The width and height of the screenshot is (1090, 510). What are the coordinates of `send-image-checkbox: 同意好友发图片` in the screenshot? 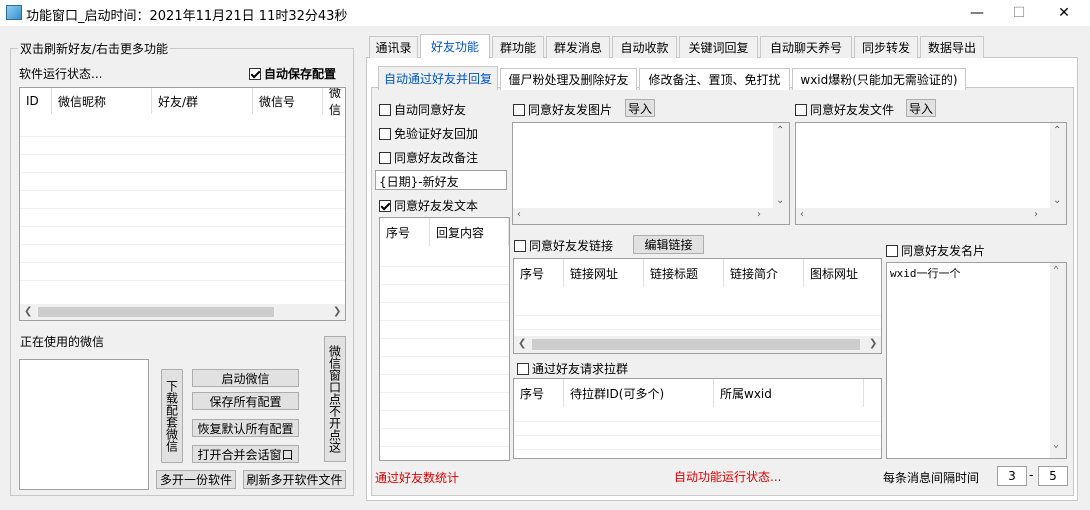 It's located at (562, 109).